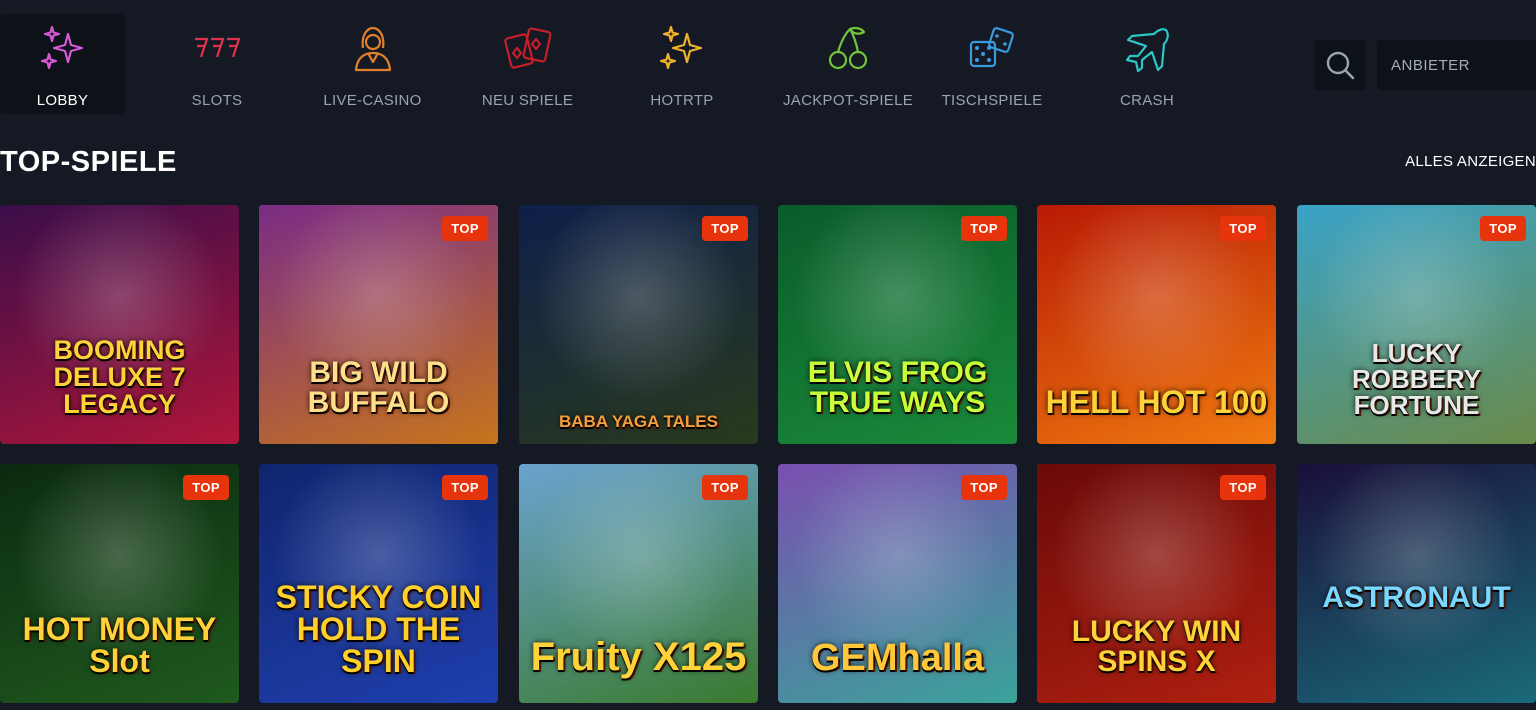 Image resolution: width=1536 pixels, height=710 pixels. I want to click on game-title: LUCKY ROBBERY FORTUNE, so click(1416, 379).